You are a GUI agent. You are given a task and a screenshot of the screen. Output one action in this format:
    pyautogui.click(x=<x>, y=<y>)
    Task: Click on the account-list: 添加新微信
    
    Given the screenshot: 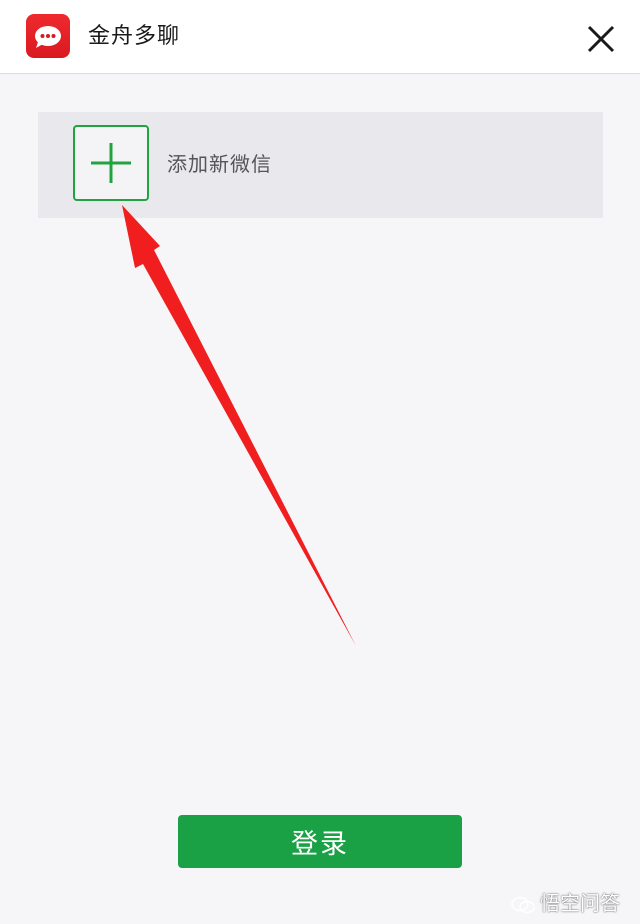 What is the action you would take?
    pyautogui.click(x=320, y=165)
    